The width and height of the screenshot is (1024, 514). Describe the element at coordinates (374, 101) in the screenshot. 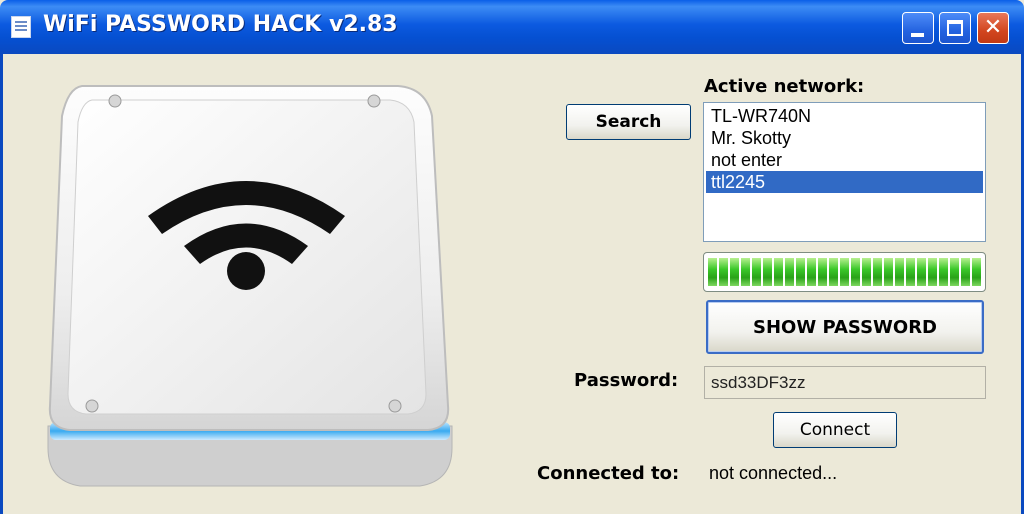

I see `screw-top-right` at that location.